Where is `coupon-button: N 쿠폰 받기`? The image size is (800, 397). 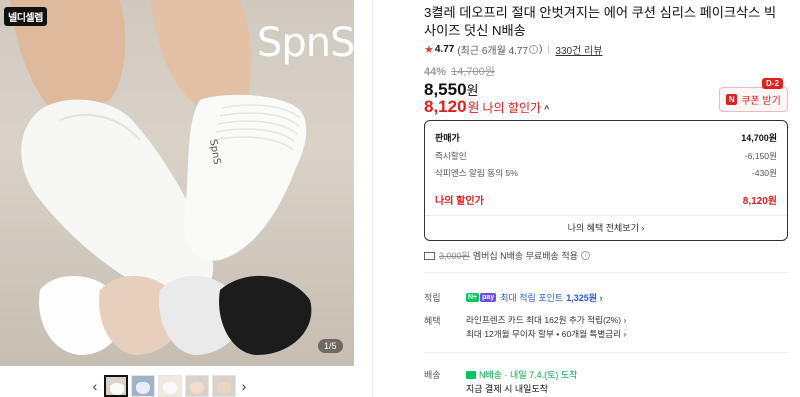
coupon-button: N 쿠폰 받기 is located at coordinates (753, 99).